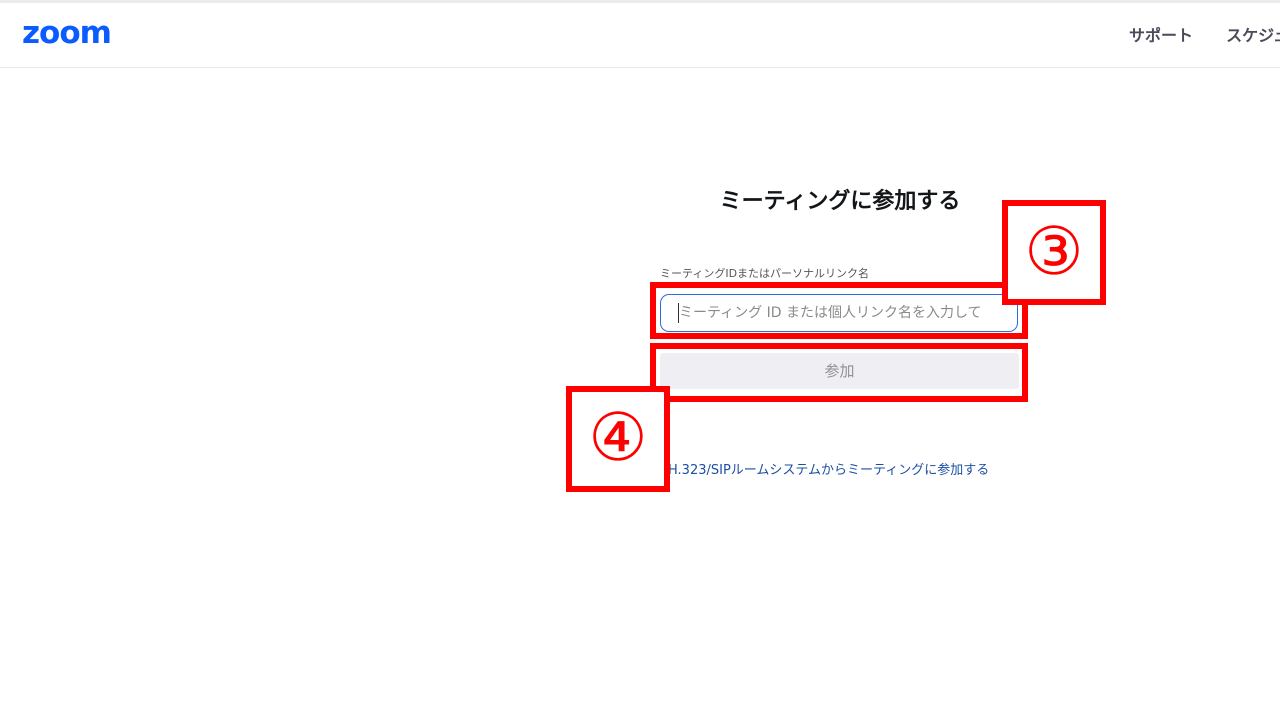 This screenshot has width=1280, height=720. What do you see at coordinates (1253, 36) in the screenshot?
I see `nav-schedule: スケジュ` at bounding box center [1253, 36].